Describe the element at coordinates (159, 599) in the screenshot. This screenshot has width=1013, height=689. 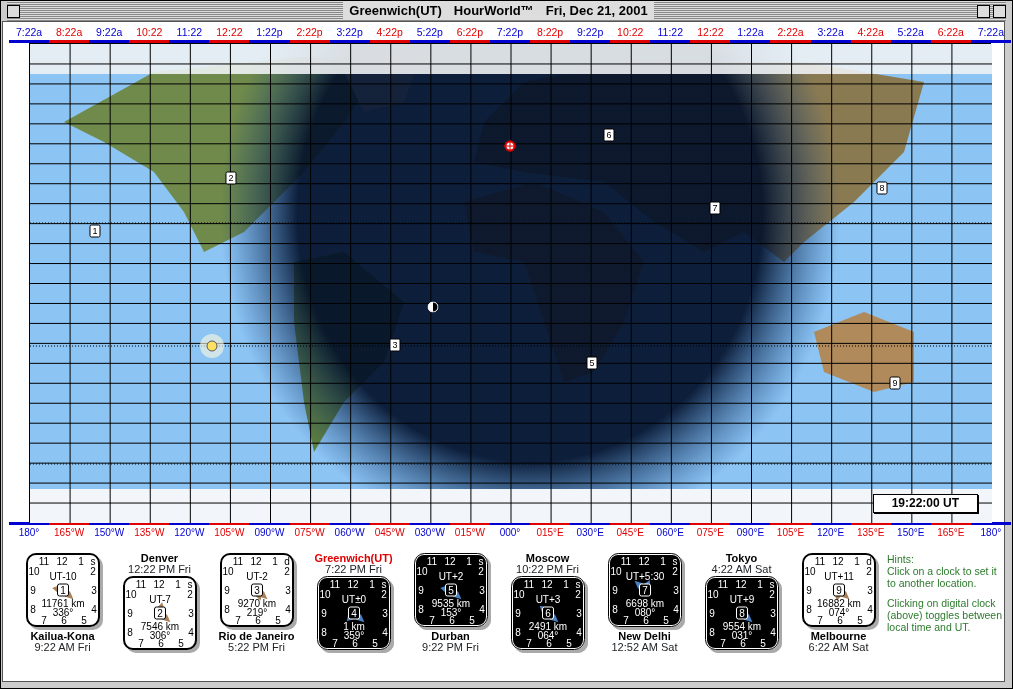
I see `utc-offset: UT-7` at that location.